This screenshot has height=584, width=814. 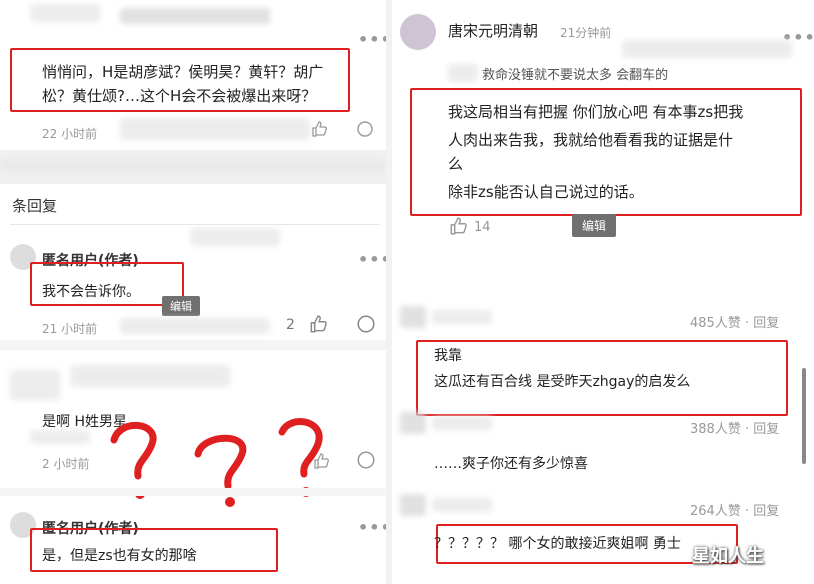 What do you see at coordinates (91, 292) in the screenshot?
I see `reply-text: 我不会告诉你。` at bounding box center [91, 292].